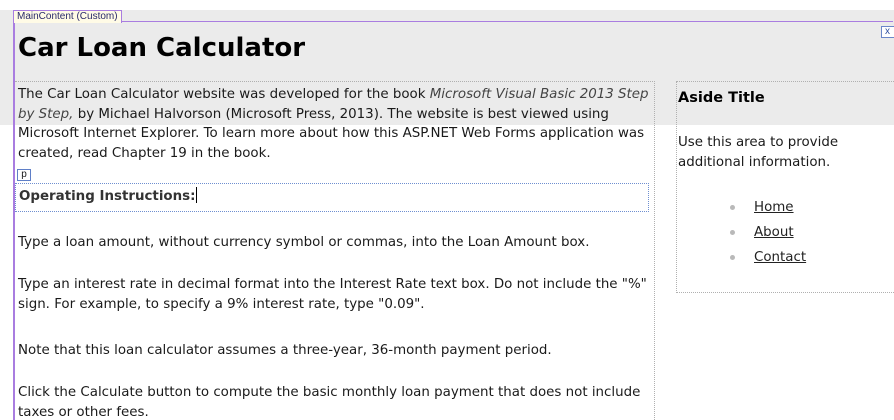 The height and width of the screenshot is (420, 894). I want to click on home-link: Home, so click(774, 208).